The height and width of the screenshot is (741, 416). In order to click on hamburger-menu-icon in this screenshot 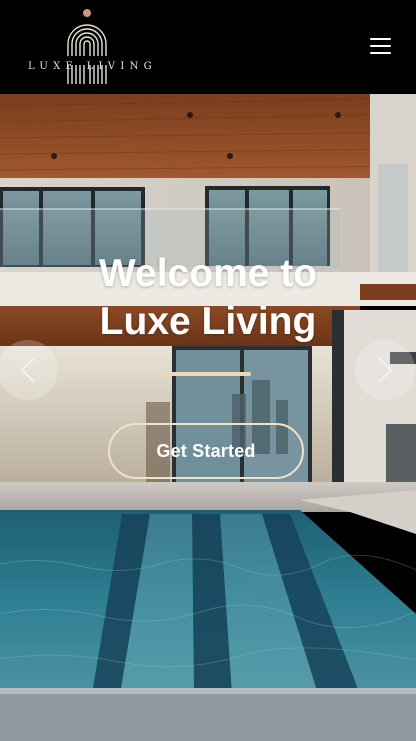, I will do `click(381, 46)`.